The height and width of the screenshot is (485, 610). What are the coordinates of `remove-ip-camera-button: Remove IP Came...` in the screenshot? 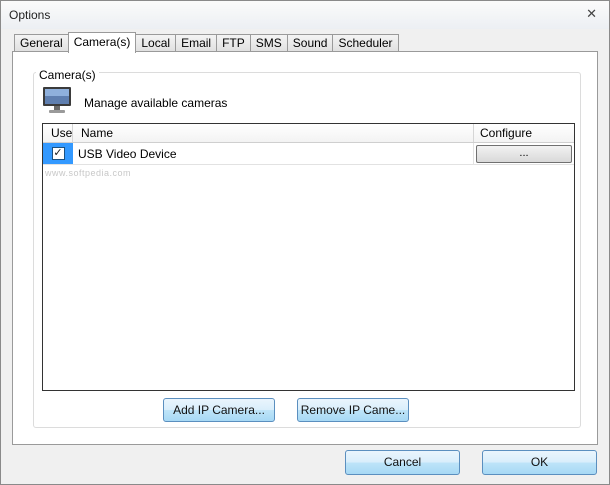 It's located at (353, 410).